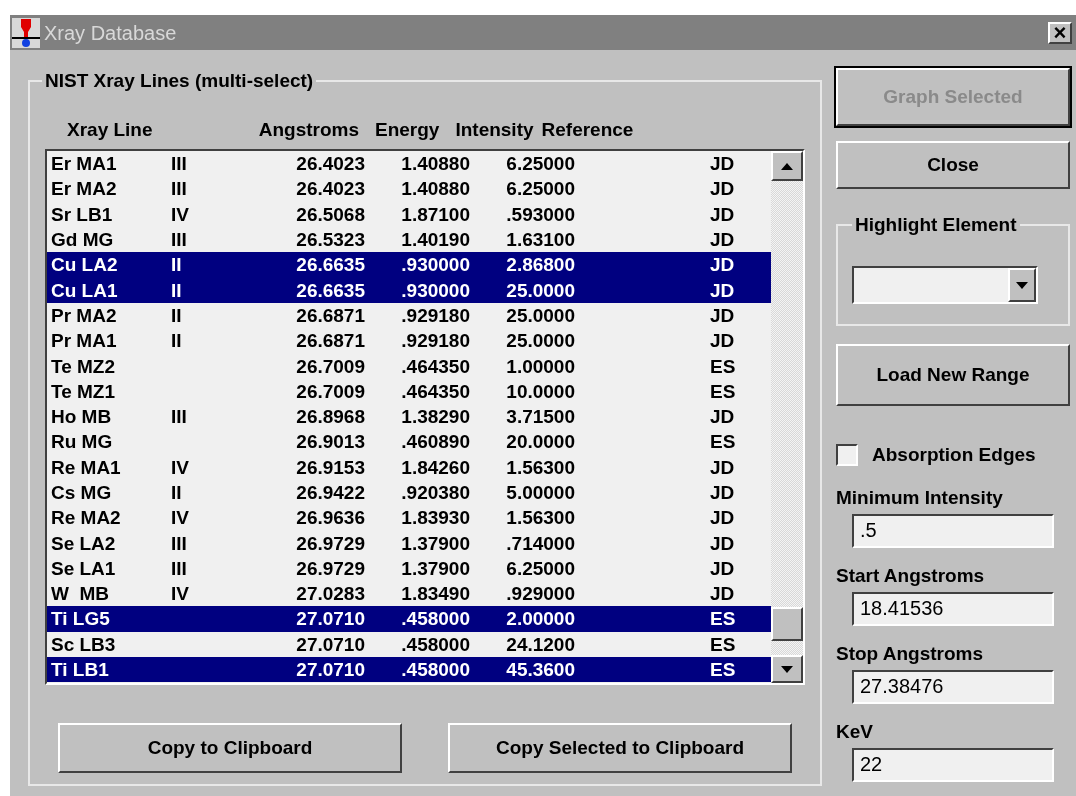 This screenshot has height=796, width=1076. I want to click on list-row: Sc LB3 27.0710 .458000 24.1200 ES, so click(409, 644).